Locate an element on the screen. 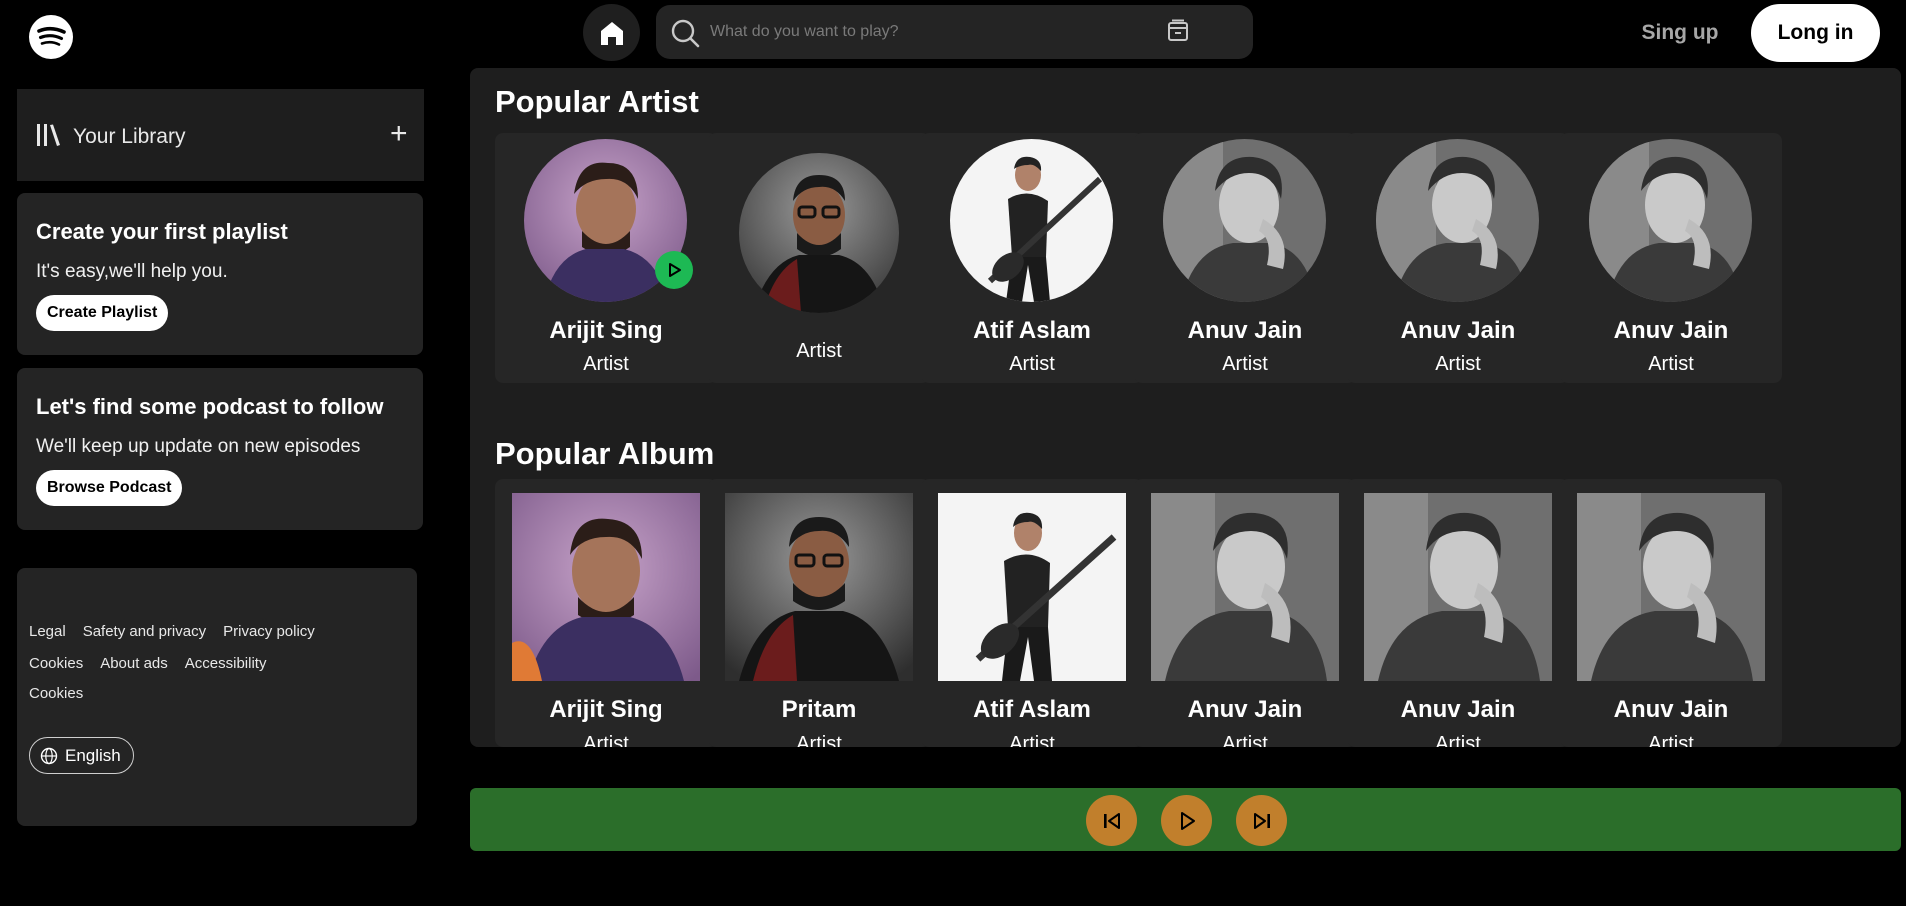 The width and height of the screenshot is (1906, 906). add-library-button: + is located at coordinates (399, 134).